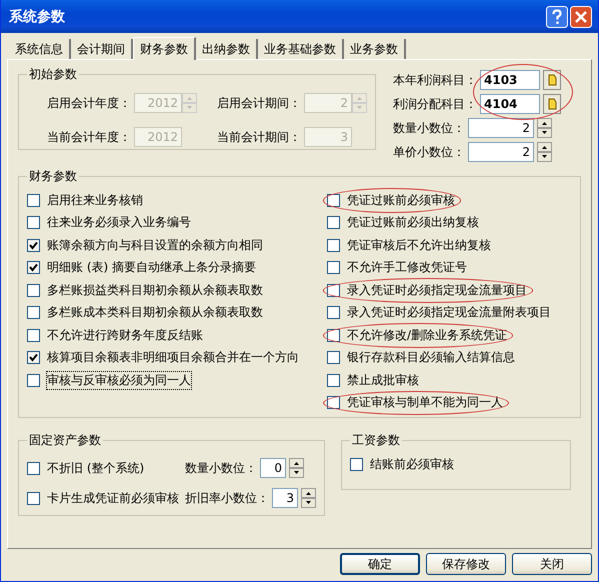 This screenshot has width=599, height=582. I want to click on checkbox-label: 银行存款科目必须输入结算信息, so click(431, 357).